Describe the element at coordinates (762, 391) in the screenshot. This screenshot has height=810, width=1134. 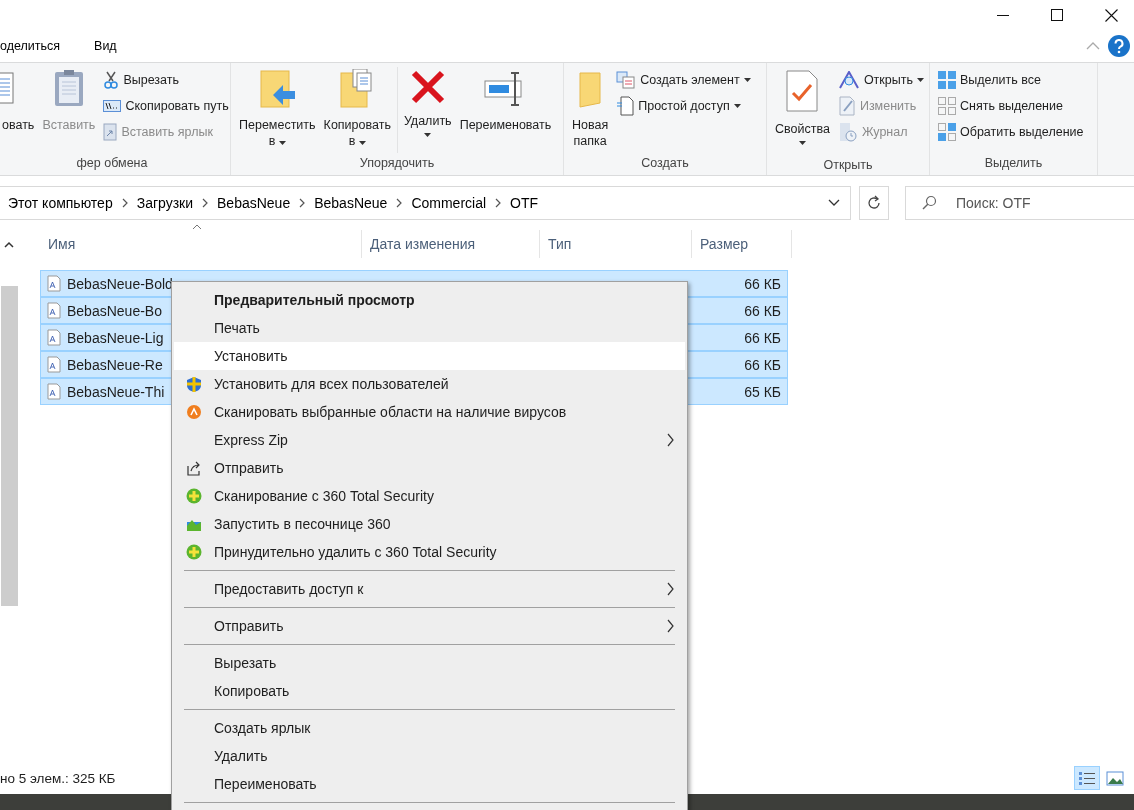
I see `table-cell: 65 КБ` at that location.